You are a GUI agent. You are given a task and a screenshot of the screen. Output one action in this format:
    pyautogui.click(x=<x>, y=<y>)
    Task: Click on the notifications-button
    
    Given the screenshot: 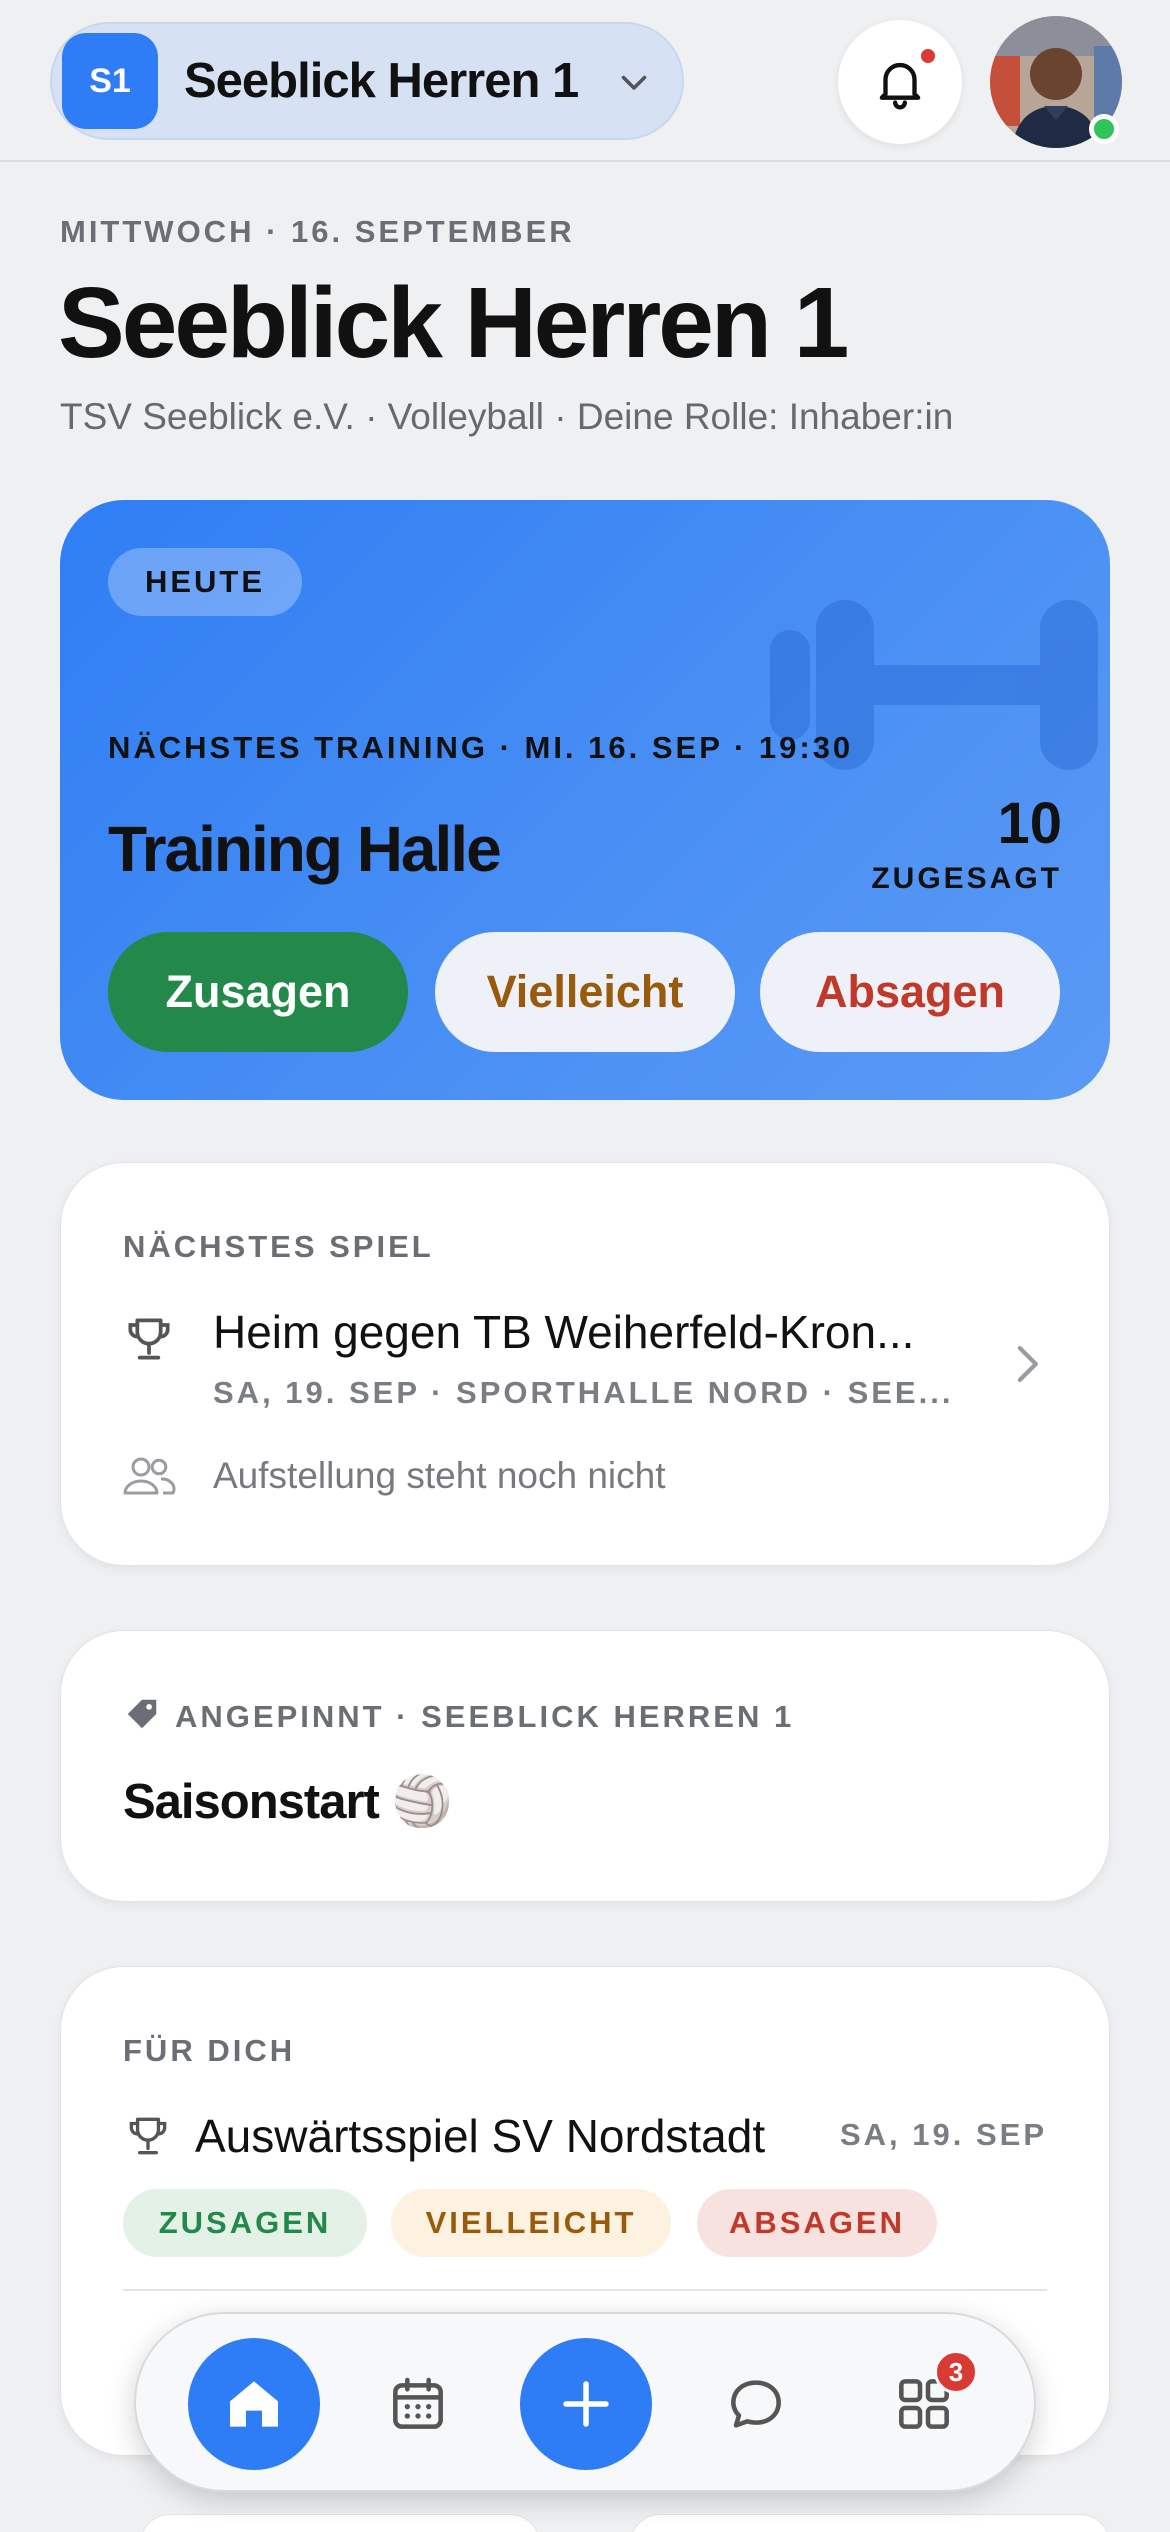 What is the action you would take?
    pyautogui.click(x=900, y=82)
    